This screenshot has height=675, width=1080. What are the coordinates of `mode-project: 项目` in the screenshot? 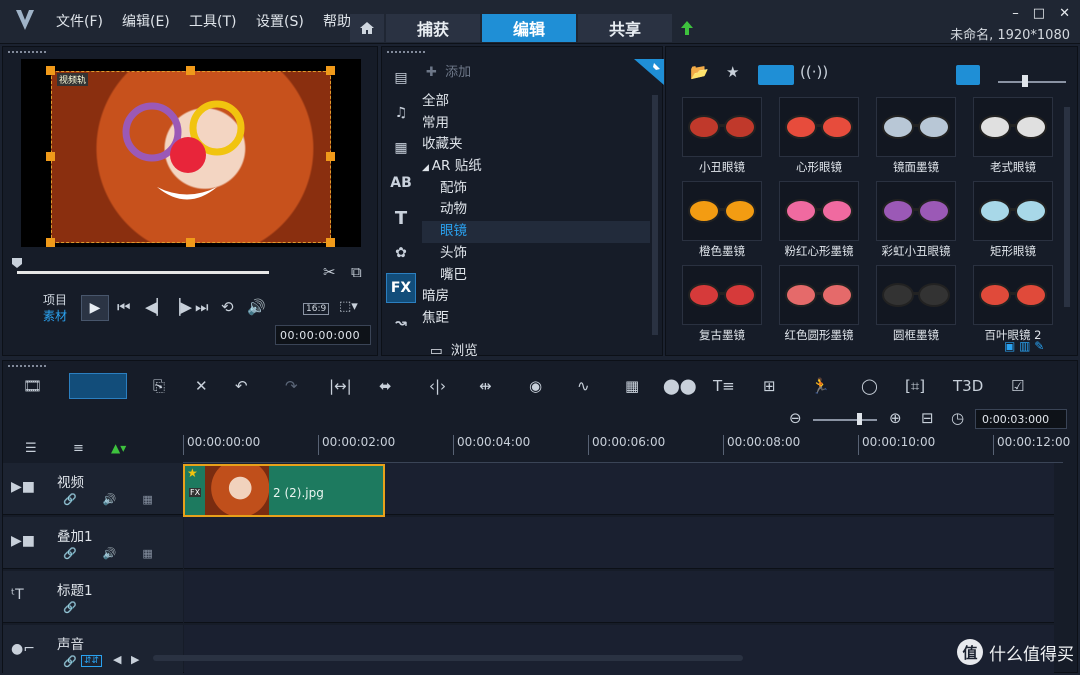 It's located at (55, 299).